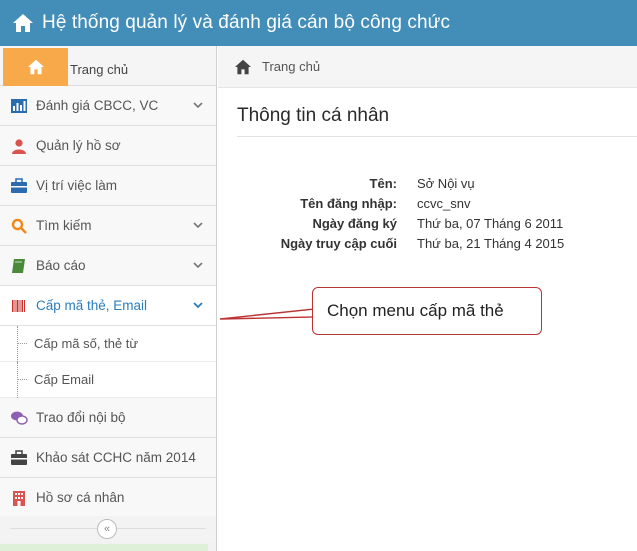  I want to click on sidebar-item-tim-kiem: Tìm kiếm, so click(108, 226).